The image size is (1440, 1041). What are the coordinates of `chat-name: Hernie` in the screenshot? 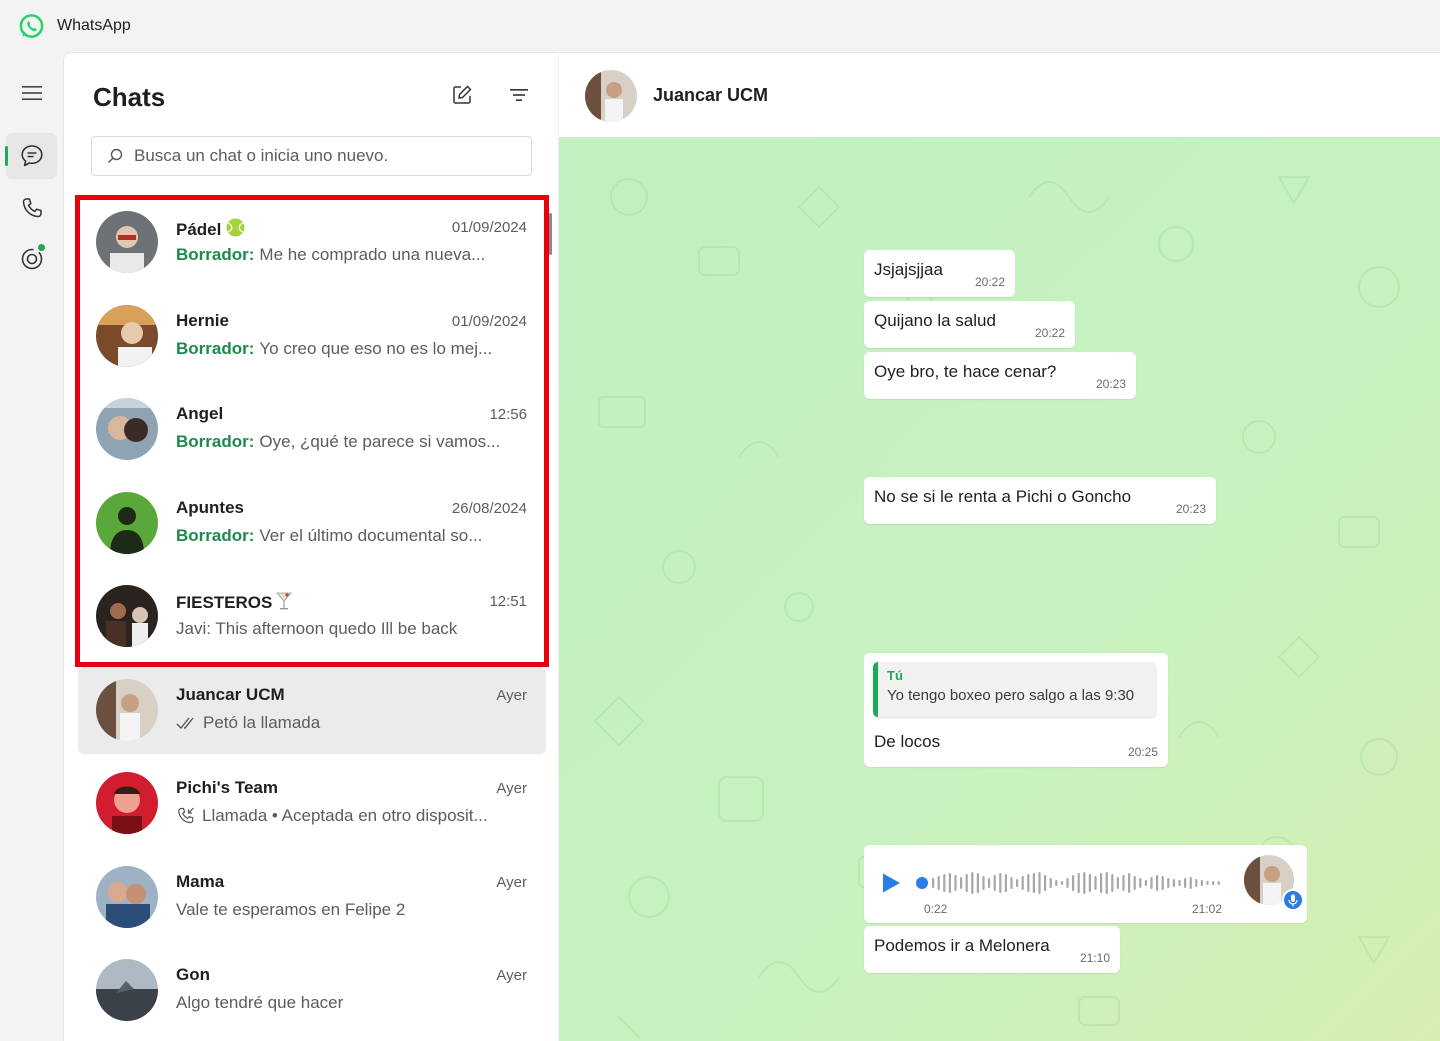 It's located at (202, 320).